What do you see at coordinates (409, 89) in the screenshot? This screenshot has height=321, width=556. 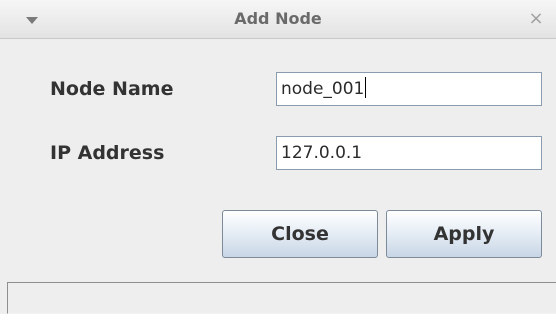 I see `node-name-input: node_001` at bounding box center [409, 89].